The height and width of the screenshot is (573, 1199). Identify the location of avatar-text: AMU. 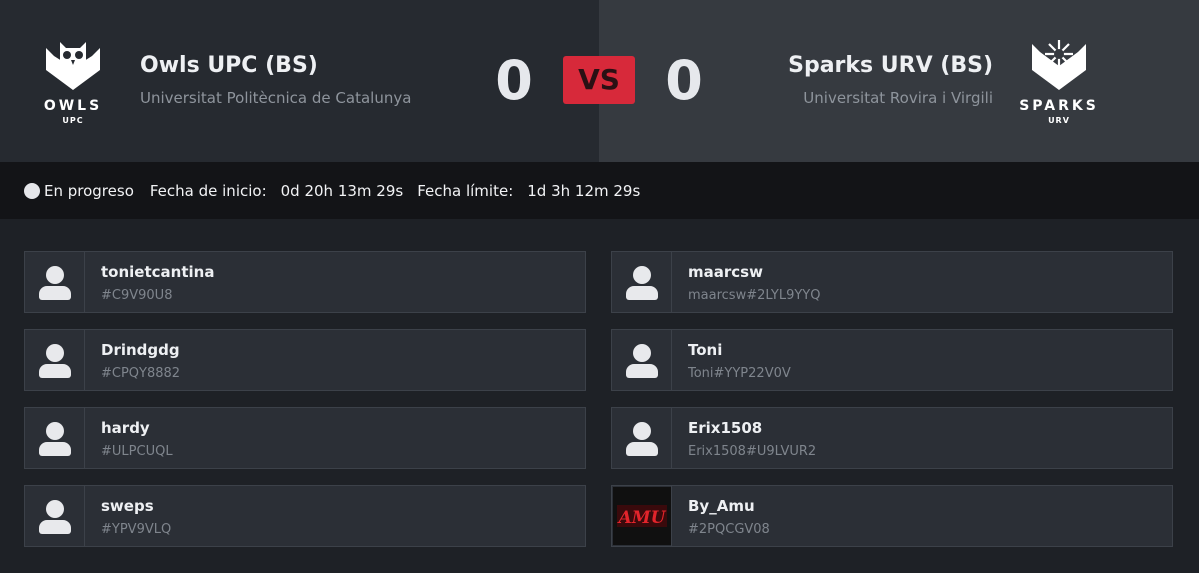
(642, 518).